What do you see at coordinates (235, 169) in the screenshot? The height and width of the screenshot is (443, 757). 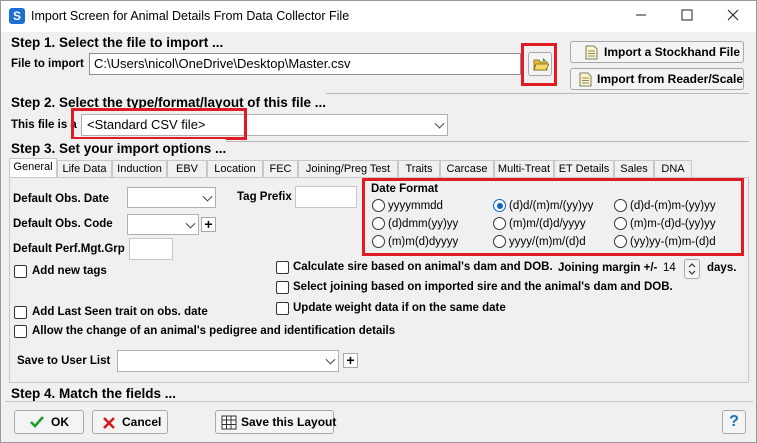 I see `tab-location: Location` at bounding box center [235, 169].